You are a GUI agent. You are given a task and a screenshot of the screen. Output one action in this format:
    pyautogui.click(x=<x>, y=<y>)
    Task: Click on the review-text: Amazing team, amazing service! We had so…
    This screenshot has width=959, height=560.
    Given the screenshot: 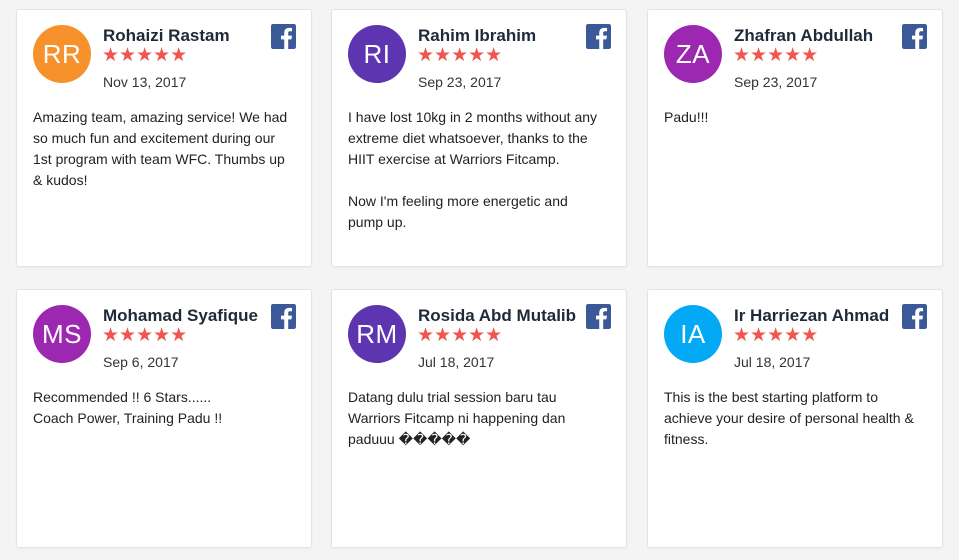 What is the action you would take?
    pyautogui.click(x=160, y=148)
    